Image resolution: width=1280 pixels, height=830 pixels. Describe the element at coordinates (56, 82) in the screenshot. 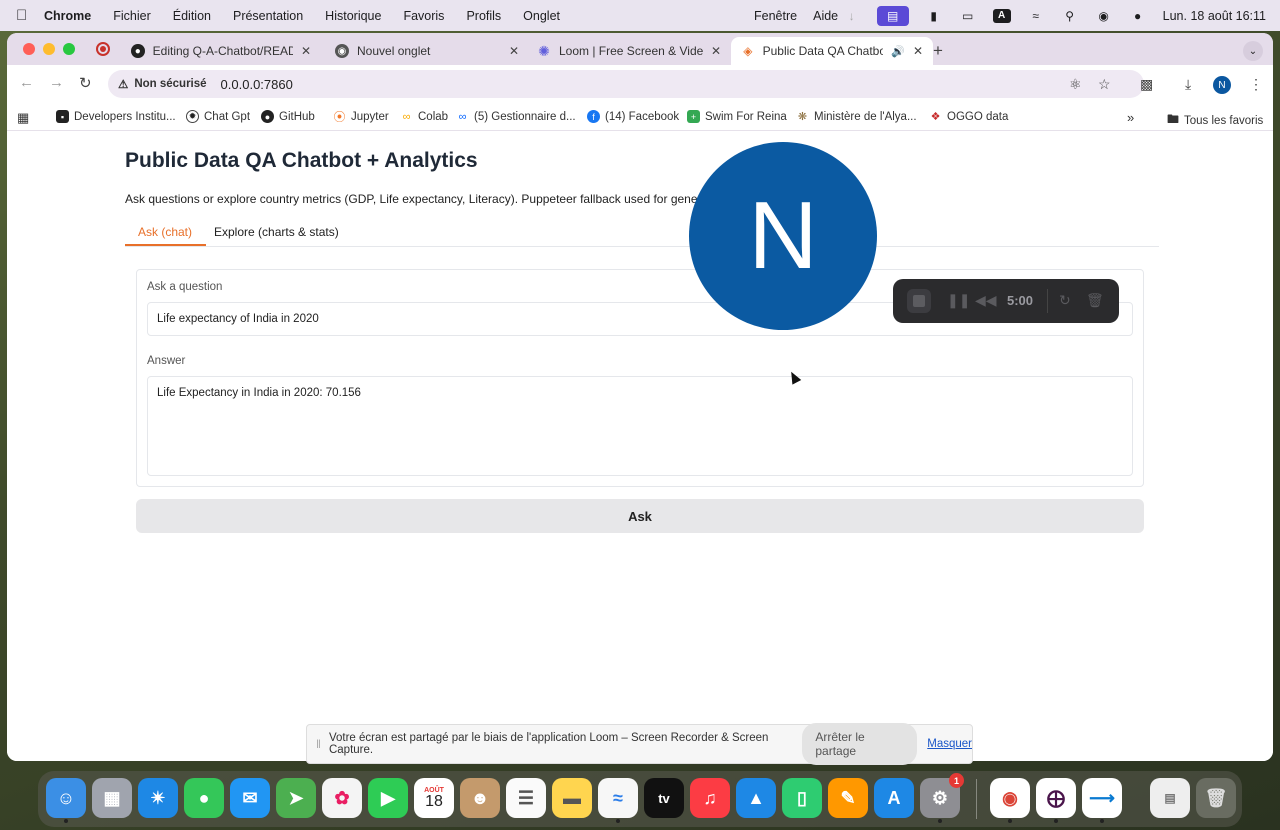

I see `forward-arrow-icon: →` at that location.